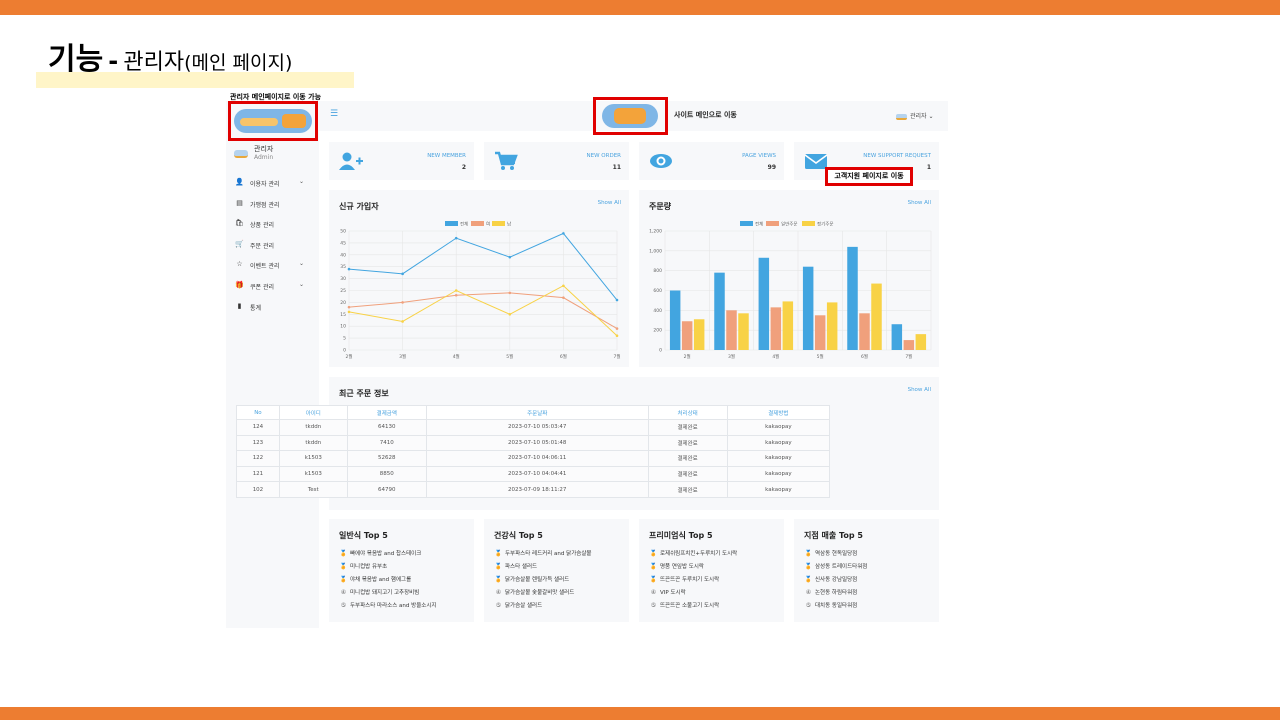  I want to click on list-item: ⑤ 두부파스타 마라소스 and 방울소시지, so click(388, 607).